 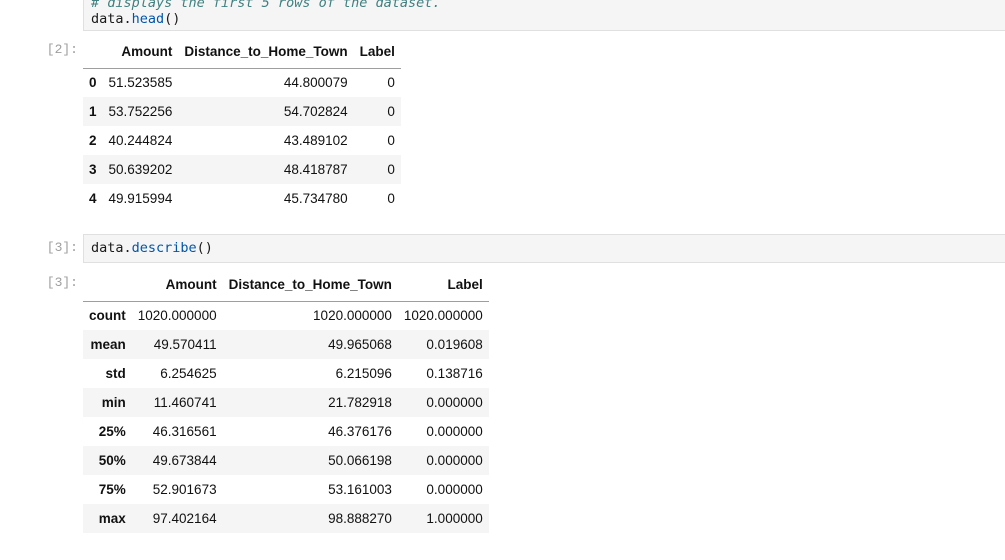 I want to click on row-index: 25%, so click(x=112, y=431).